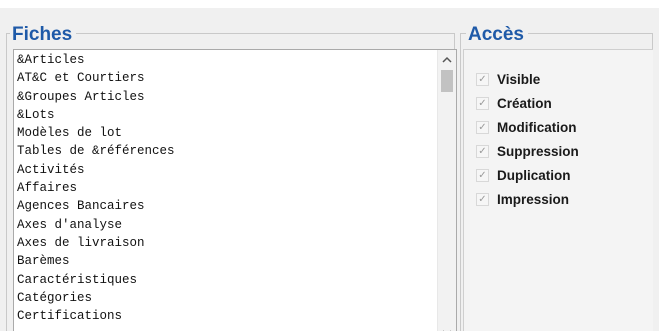 This screenshot has height=331, width=659. What do you see at coordinates (519, 79) in the screenshot?
I see `checkbox-label: Visible` at bounding box center [519, 79].